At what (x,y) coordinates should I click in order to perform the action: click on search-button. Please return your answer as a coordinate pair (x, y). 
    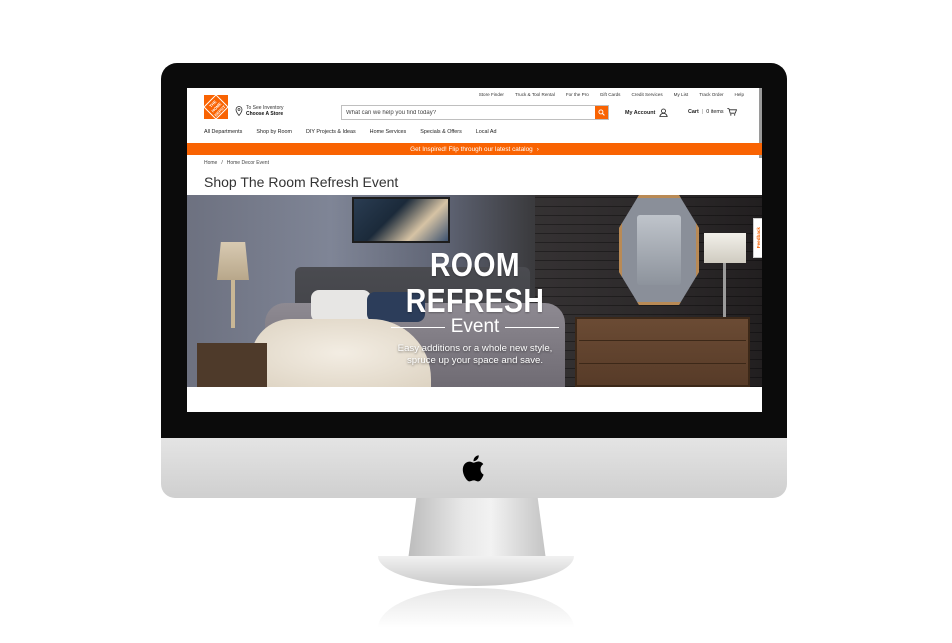
    Looking at the image, I should click on (601, 112).